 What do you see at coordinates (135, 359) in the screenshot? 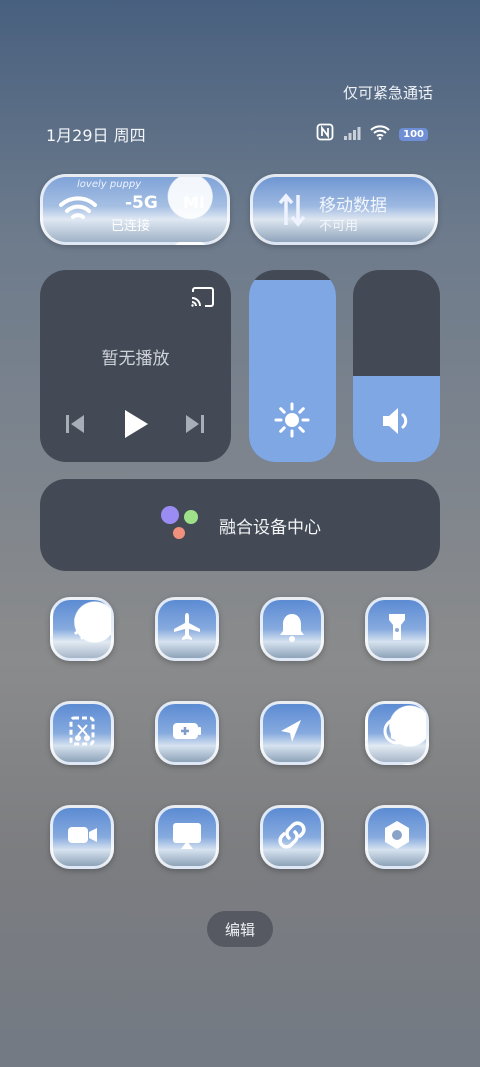
I see `no-media-text: 暂无播放` at bounding box center [135, 359].